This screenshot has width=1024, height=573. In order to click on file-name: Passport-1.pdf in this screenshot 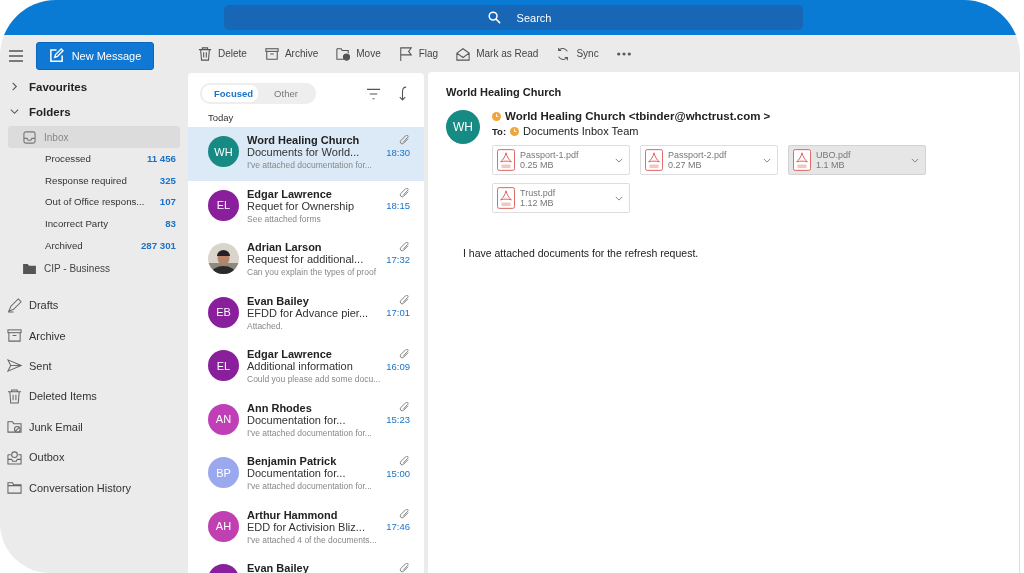, I will do `click(550, 154)`.